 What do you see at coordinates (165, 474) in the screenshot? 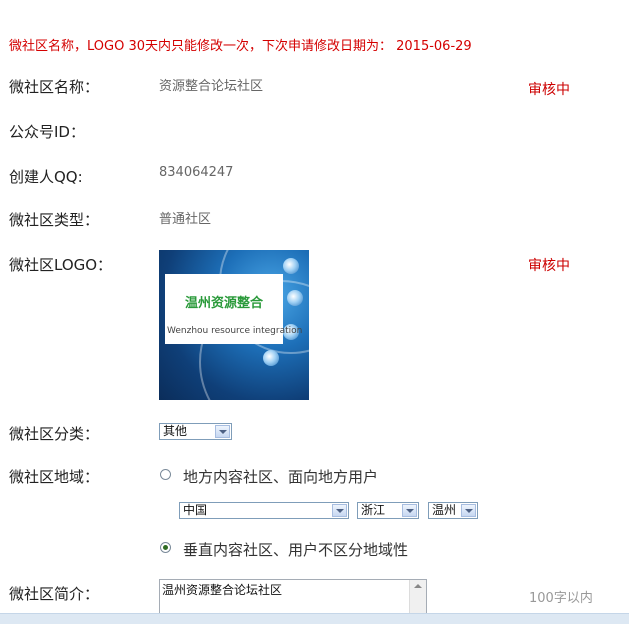
I see `region-local-radio` at bounding box center [165, 474].